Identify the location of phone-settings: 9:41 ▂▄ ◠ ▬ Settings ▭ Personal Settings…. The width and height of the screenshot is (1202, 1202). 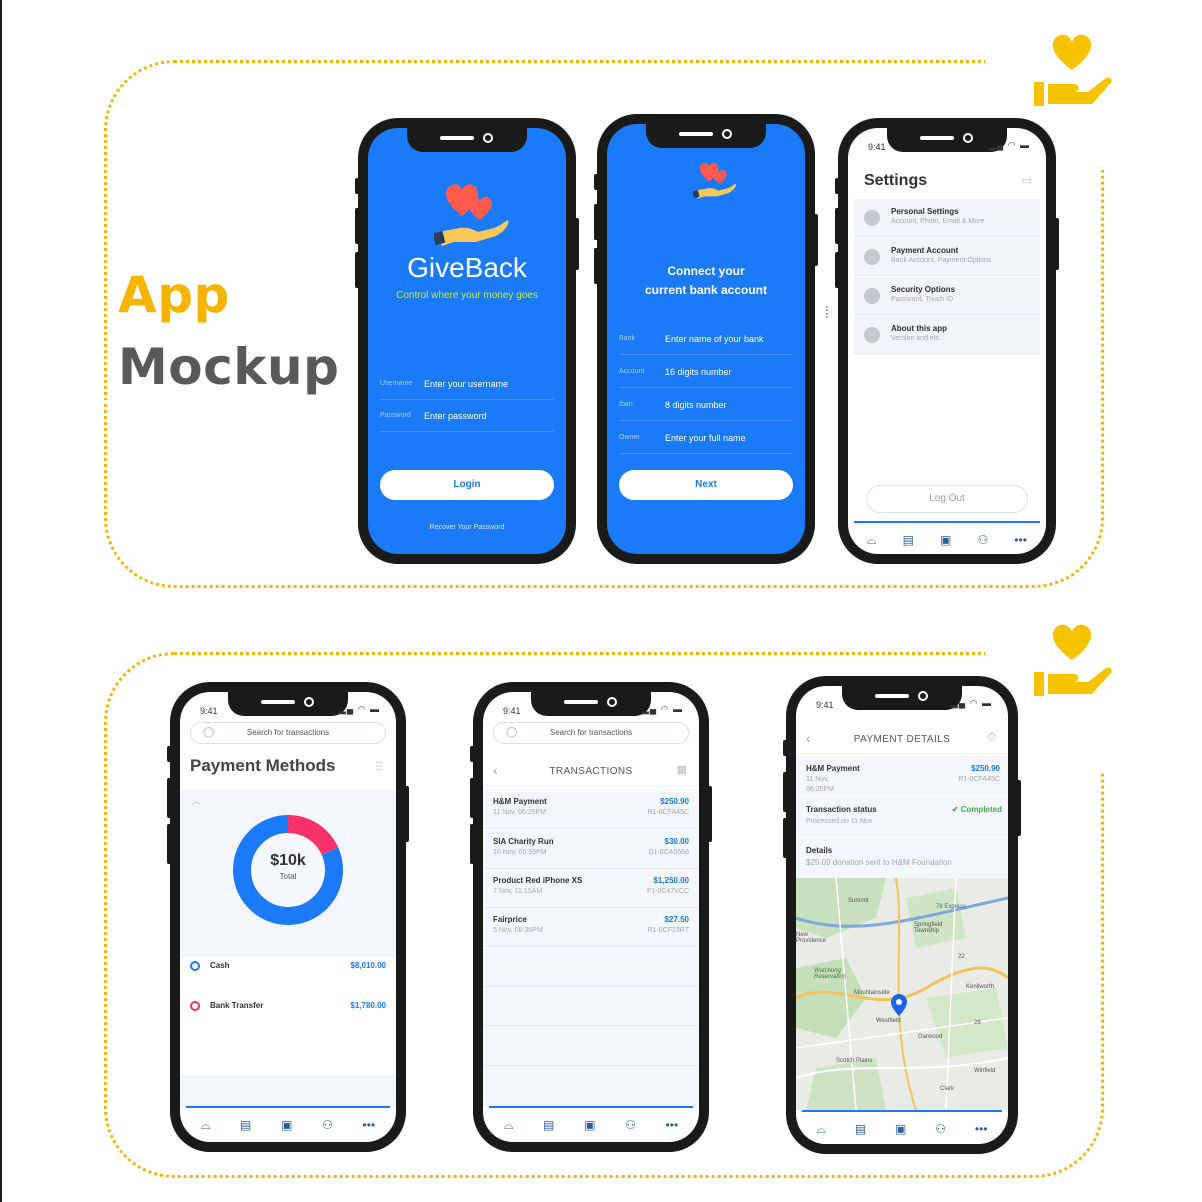
(947, 341).